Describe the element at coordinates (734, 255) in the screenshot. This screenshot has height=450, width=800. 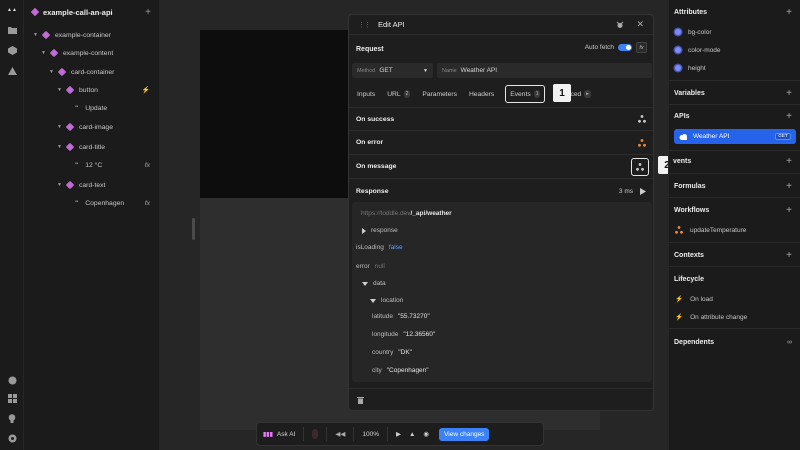
I see `contexts-header: Contexts +` at that location.